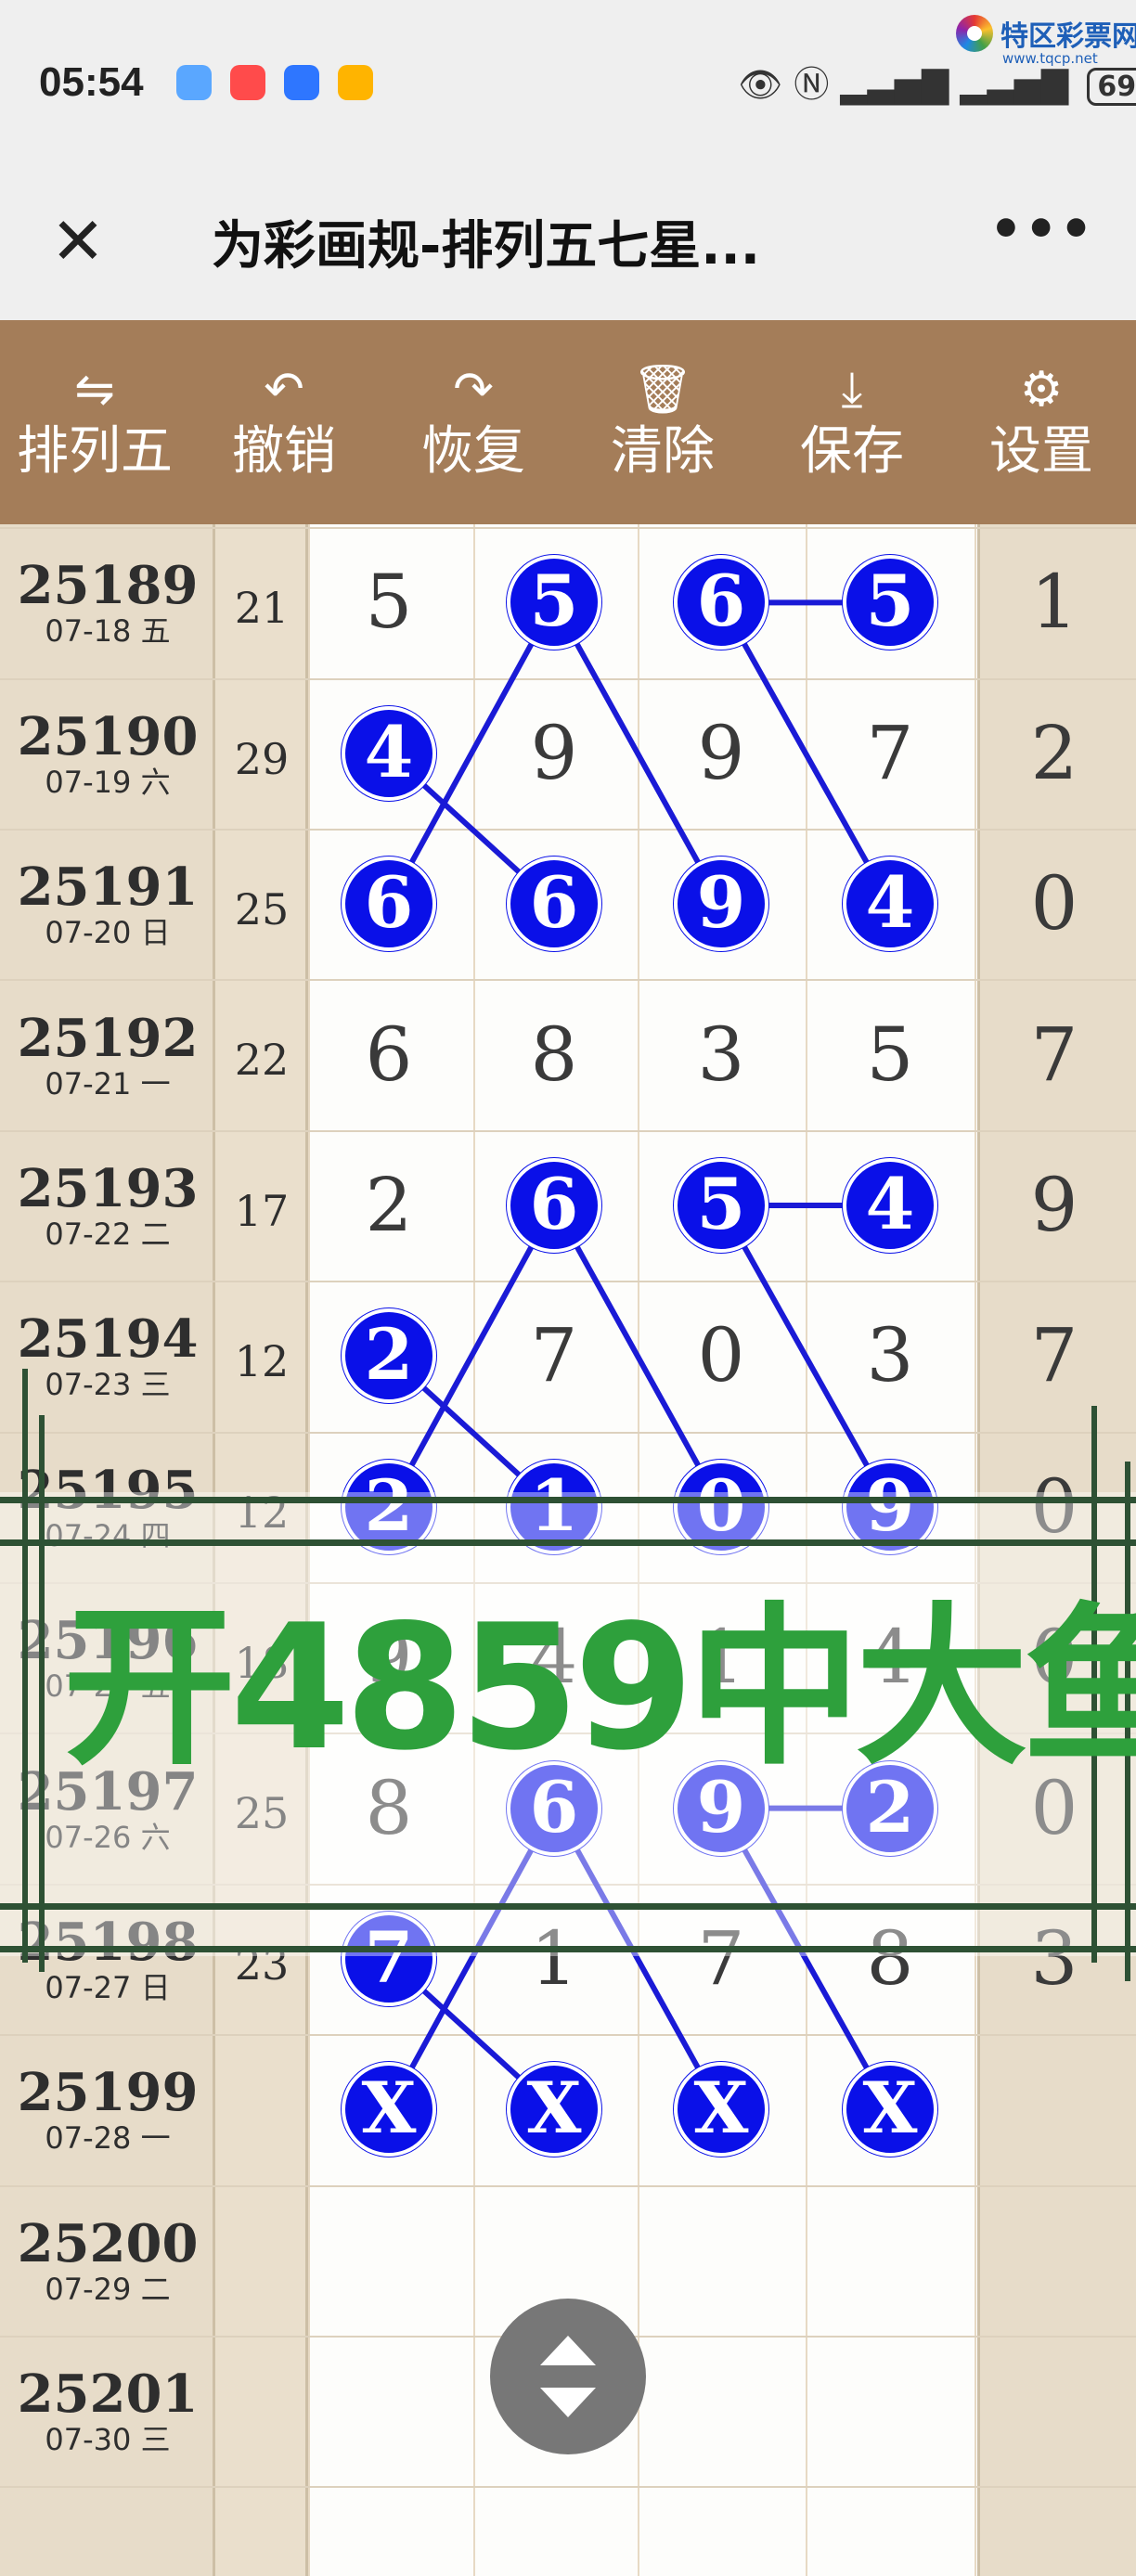 The image size is (1136, 2576). What do you see at coordinates (663, 451) in the screenshot?
I see `toolbar-button-label: 清除` at bounding box center [663, 451].